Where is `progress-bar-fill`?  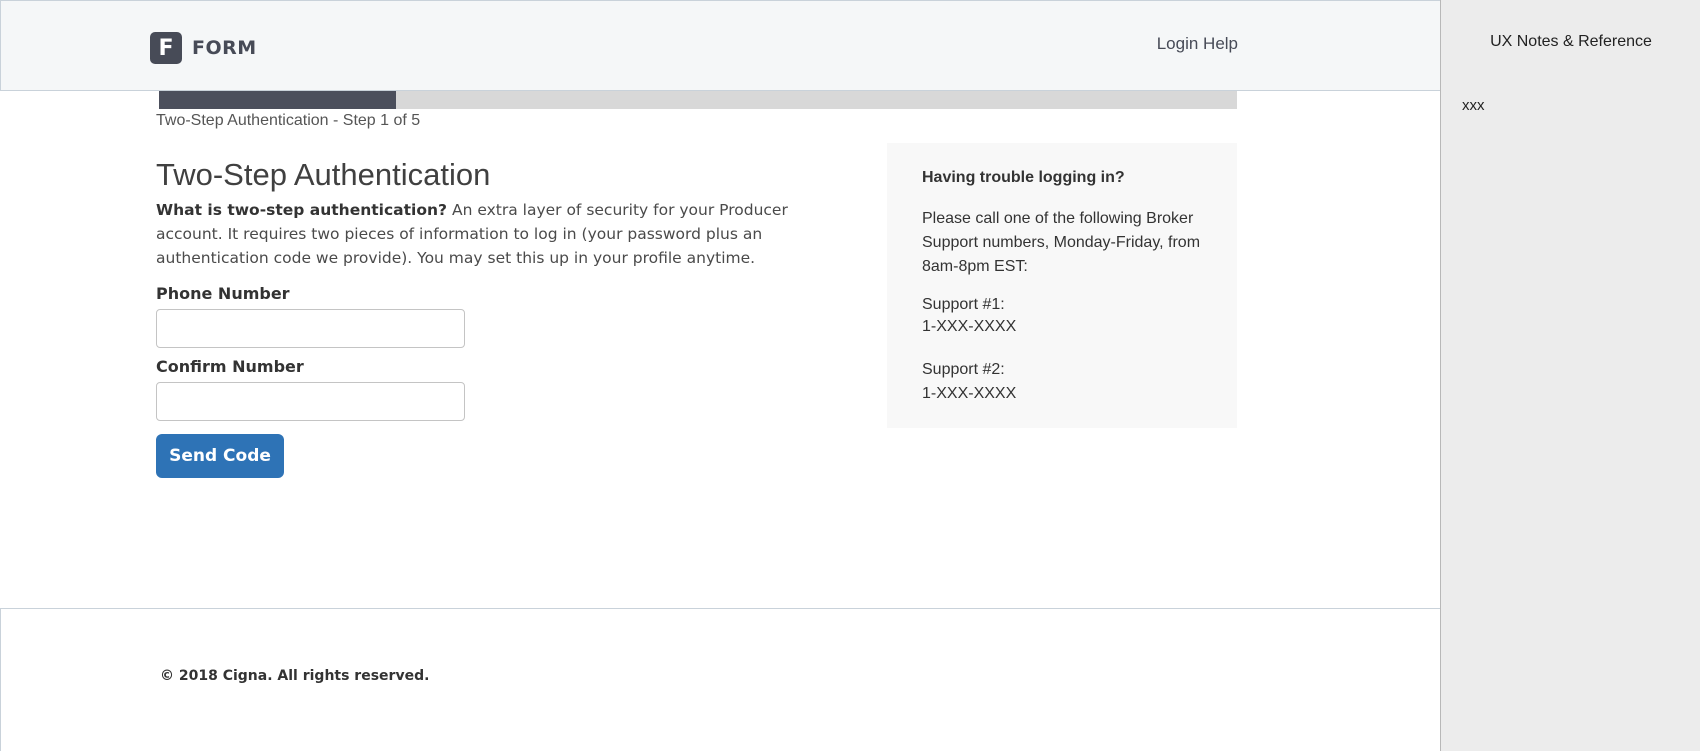
progress-bar-fill is located at coordinates (278, 100).